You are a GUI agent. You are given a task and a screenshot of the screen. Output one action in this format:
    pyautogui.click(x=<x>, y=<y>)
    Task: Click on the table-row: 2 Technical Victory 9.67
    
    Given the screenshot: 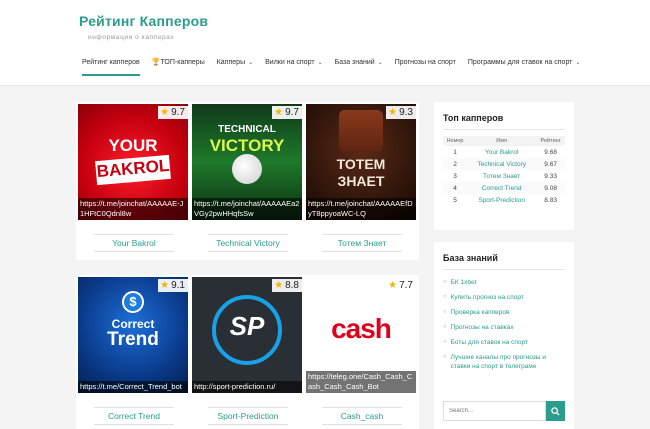 What is the action you would take?
    pyautogui.click(x=504, y=164)
    